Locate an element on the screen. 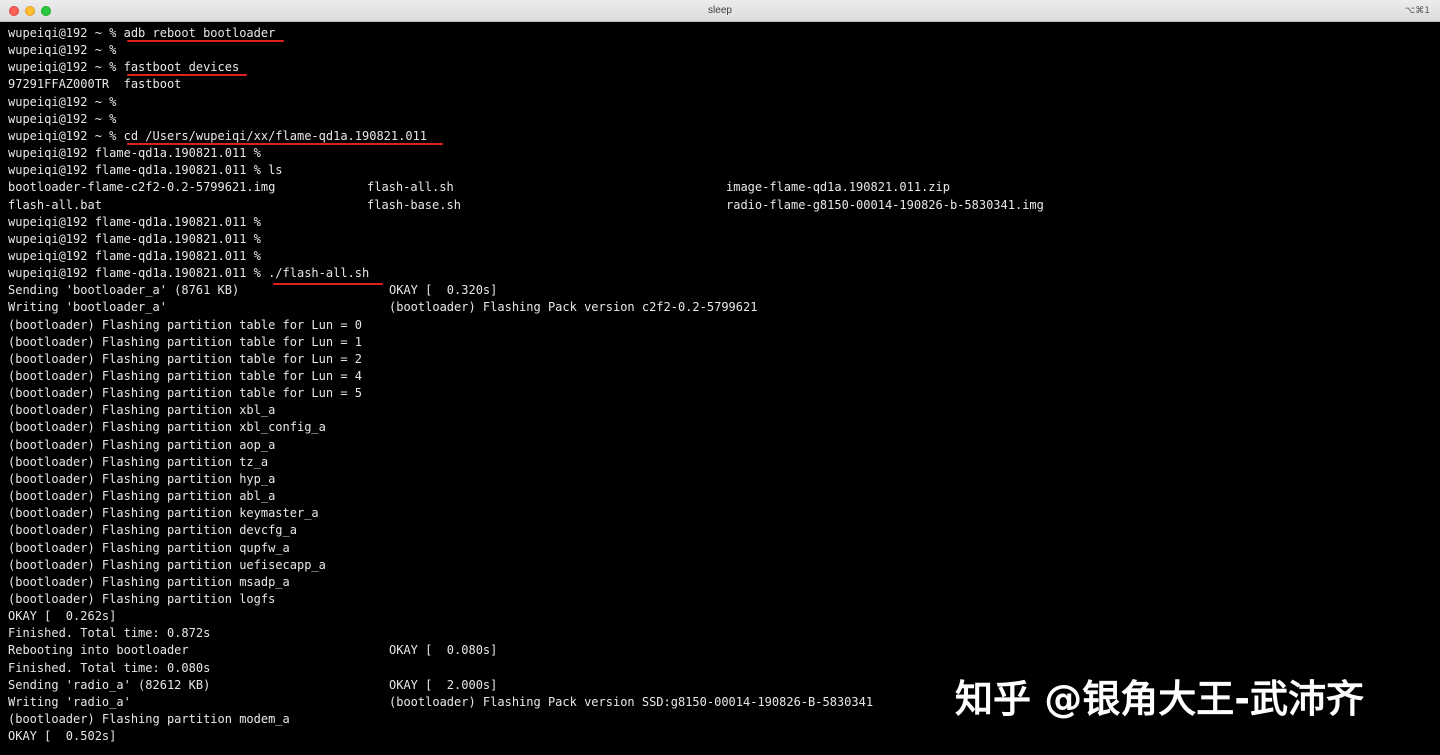  terminal-text: OKAY [ 0.502s] is located at coordinates (62, 736).